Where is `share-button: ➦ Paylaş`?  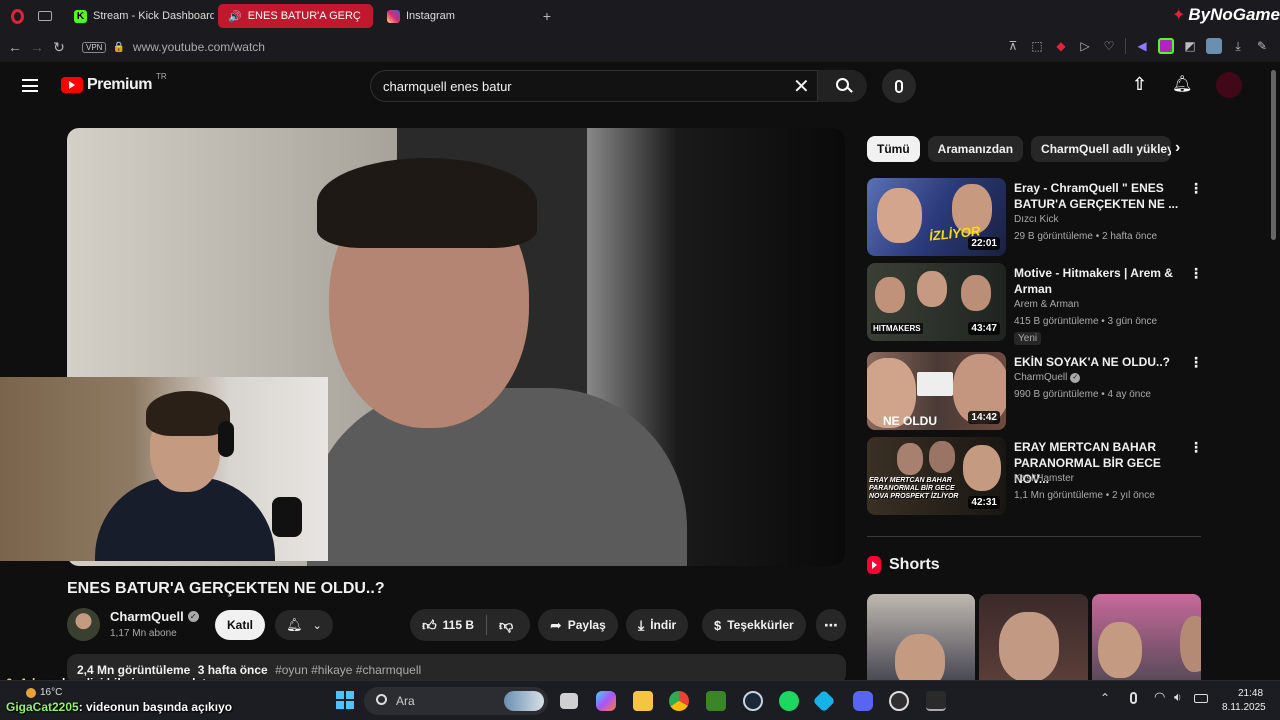
share-button: ➦ Paylaş is located at coordinates (578, 625).